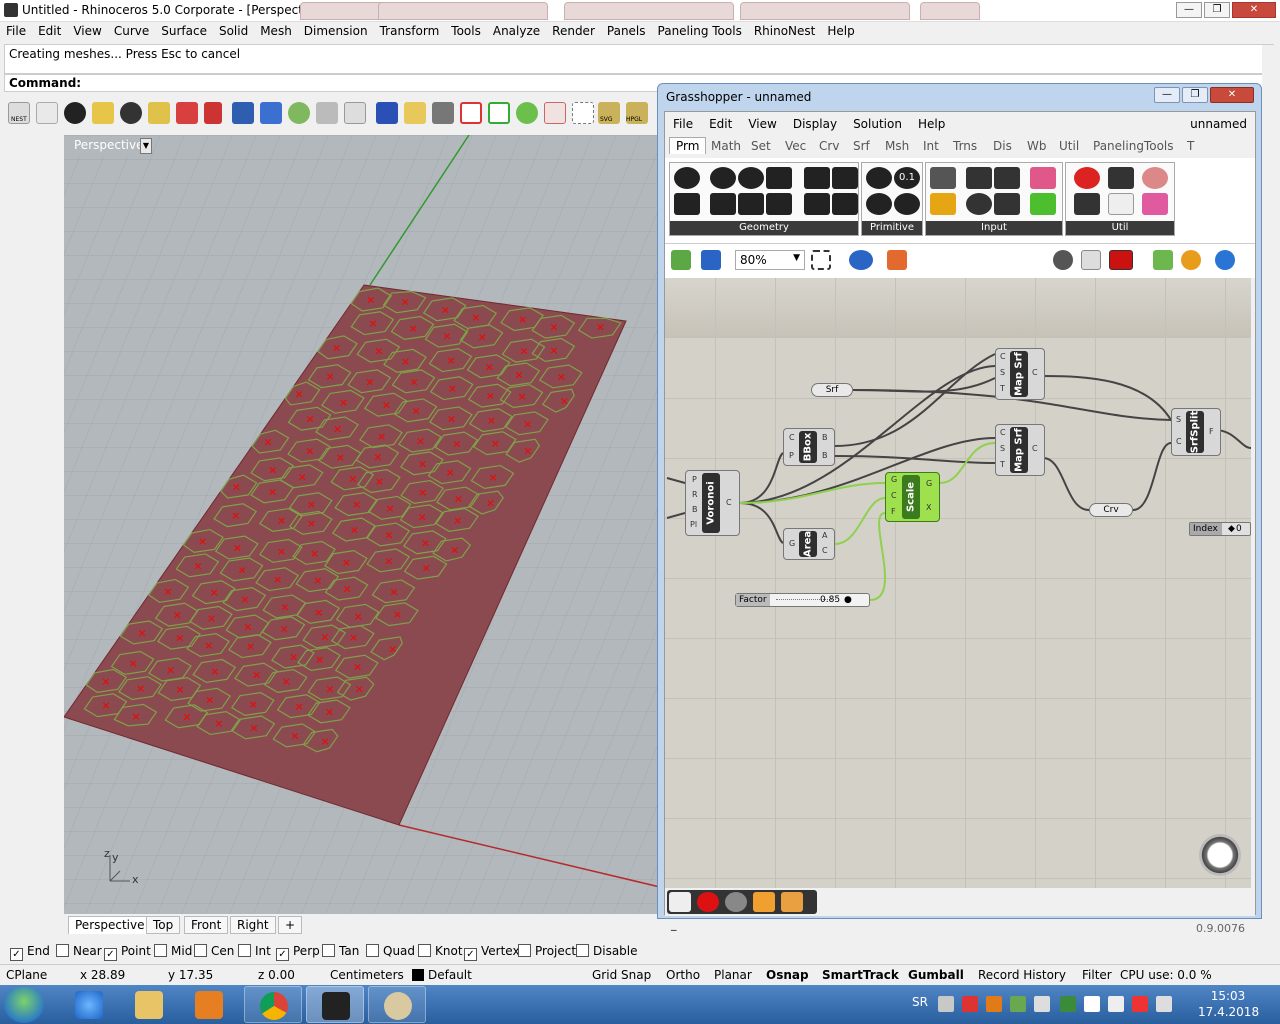  What do you see at coordinates (1121, 260) in the screenshot?
I see `shaded-preview-icon` at bounding box center [1121, 260].